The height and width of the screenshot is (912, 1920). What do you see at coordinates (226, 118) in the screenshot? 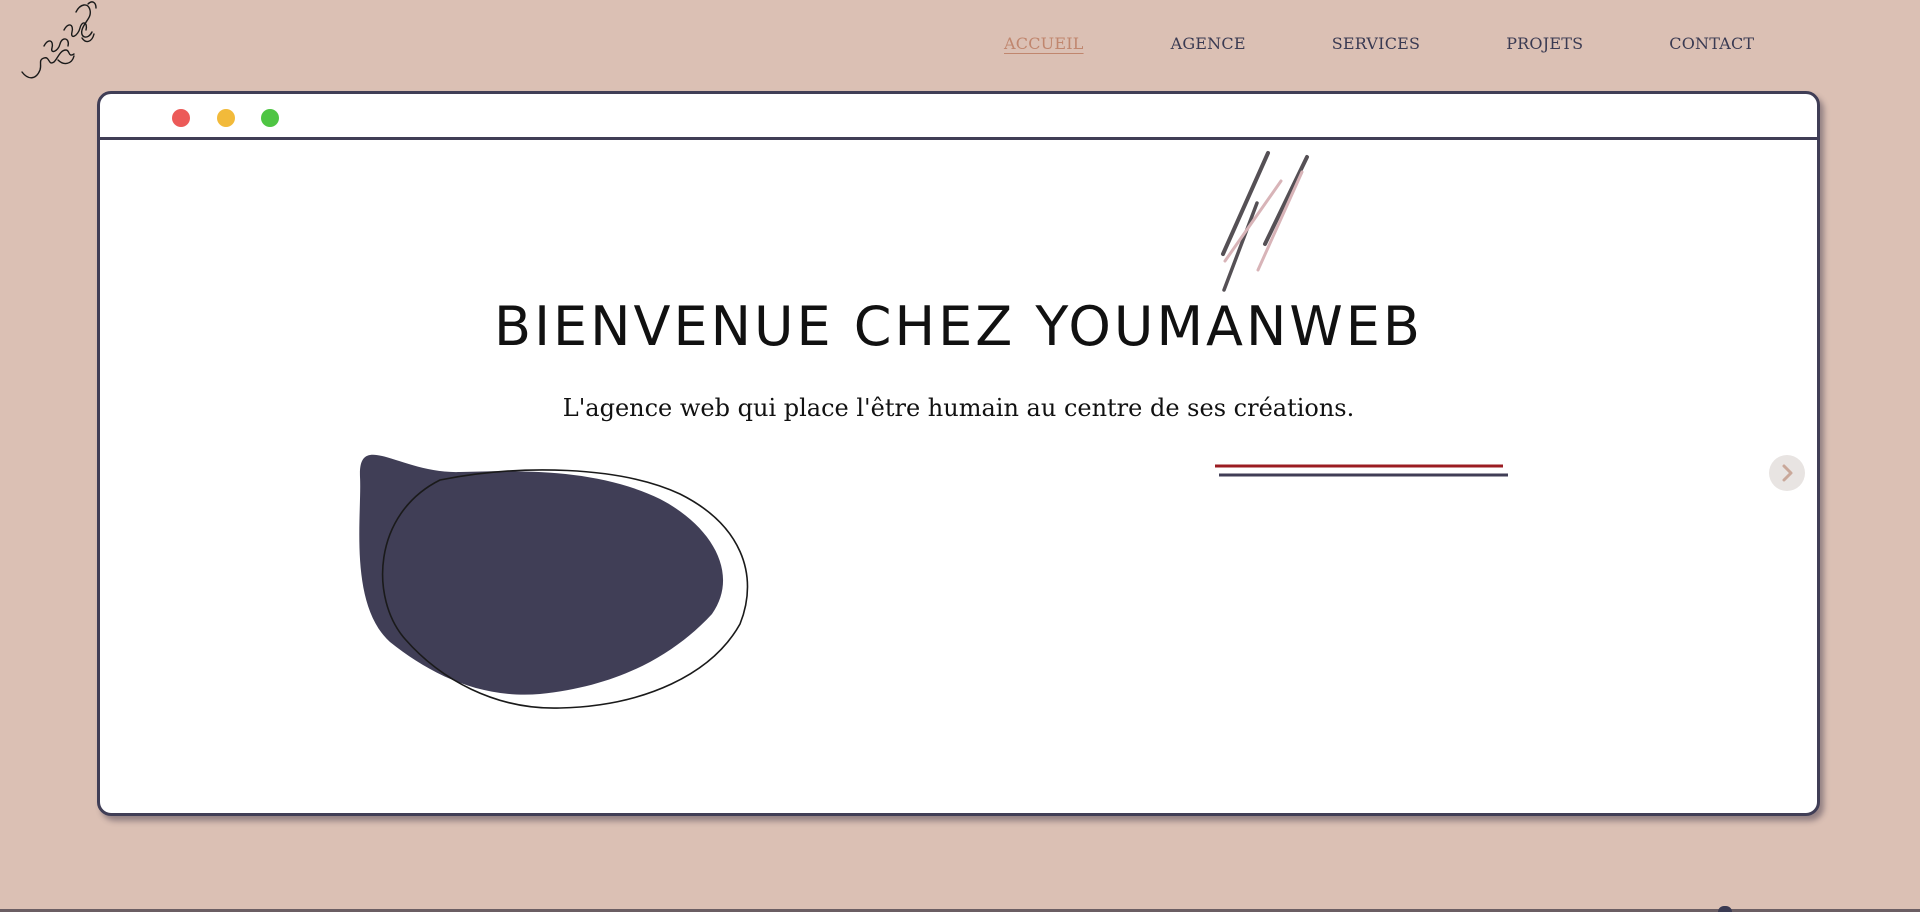
I see `minimize-dot-icon` at bounding box center [226, 118].